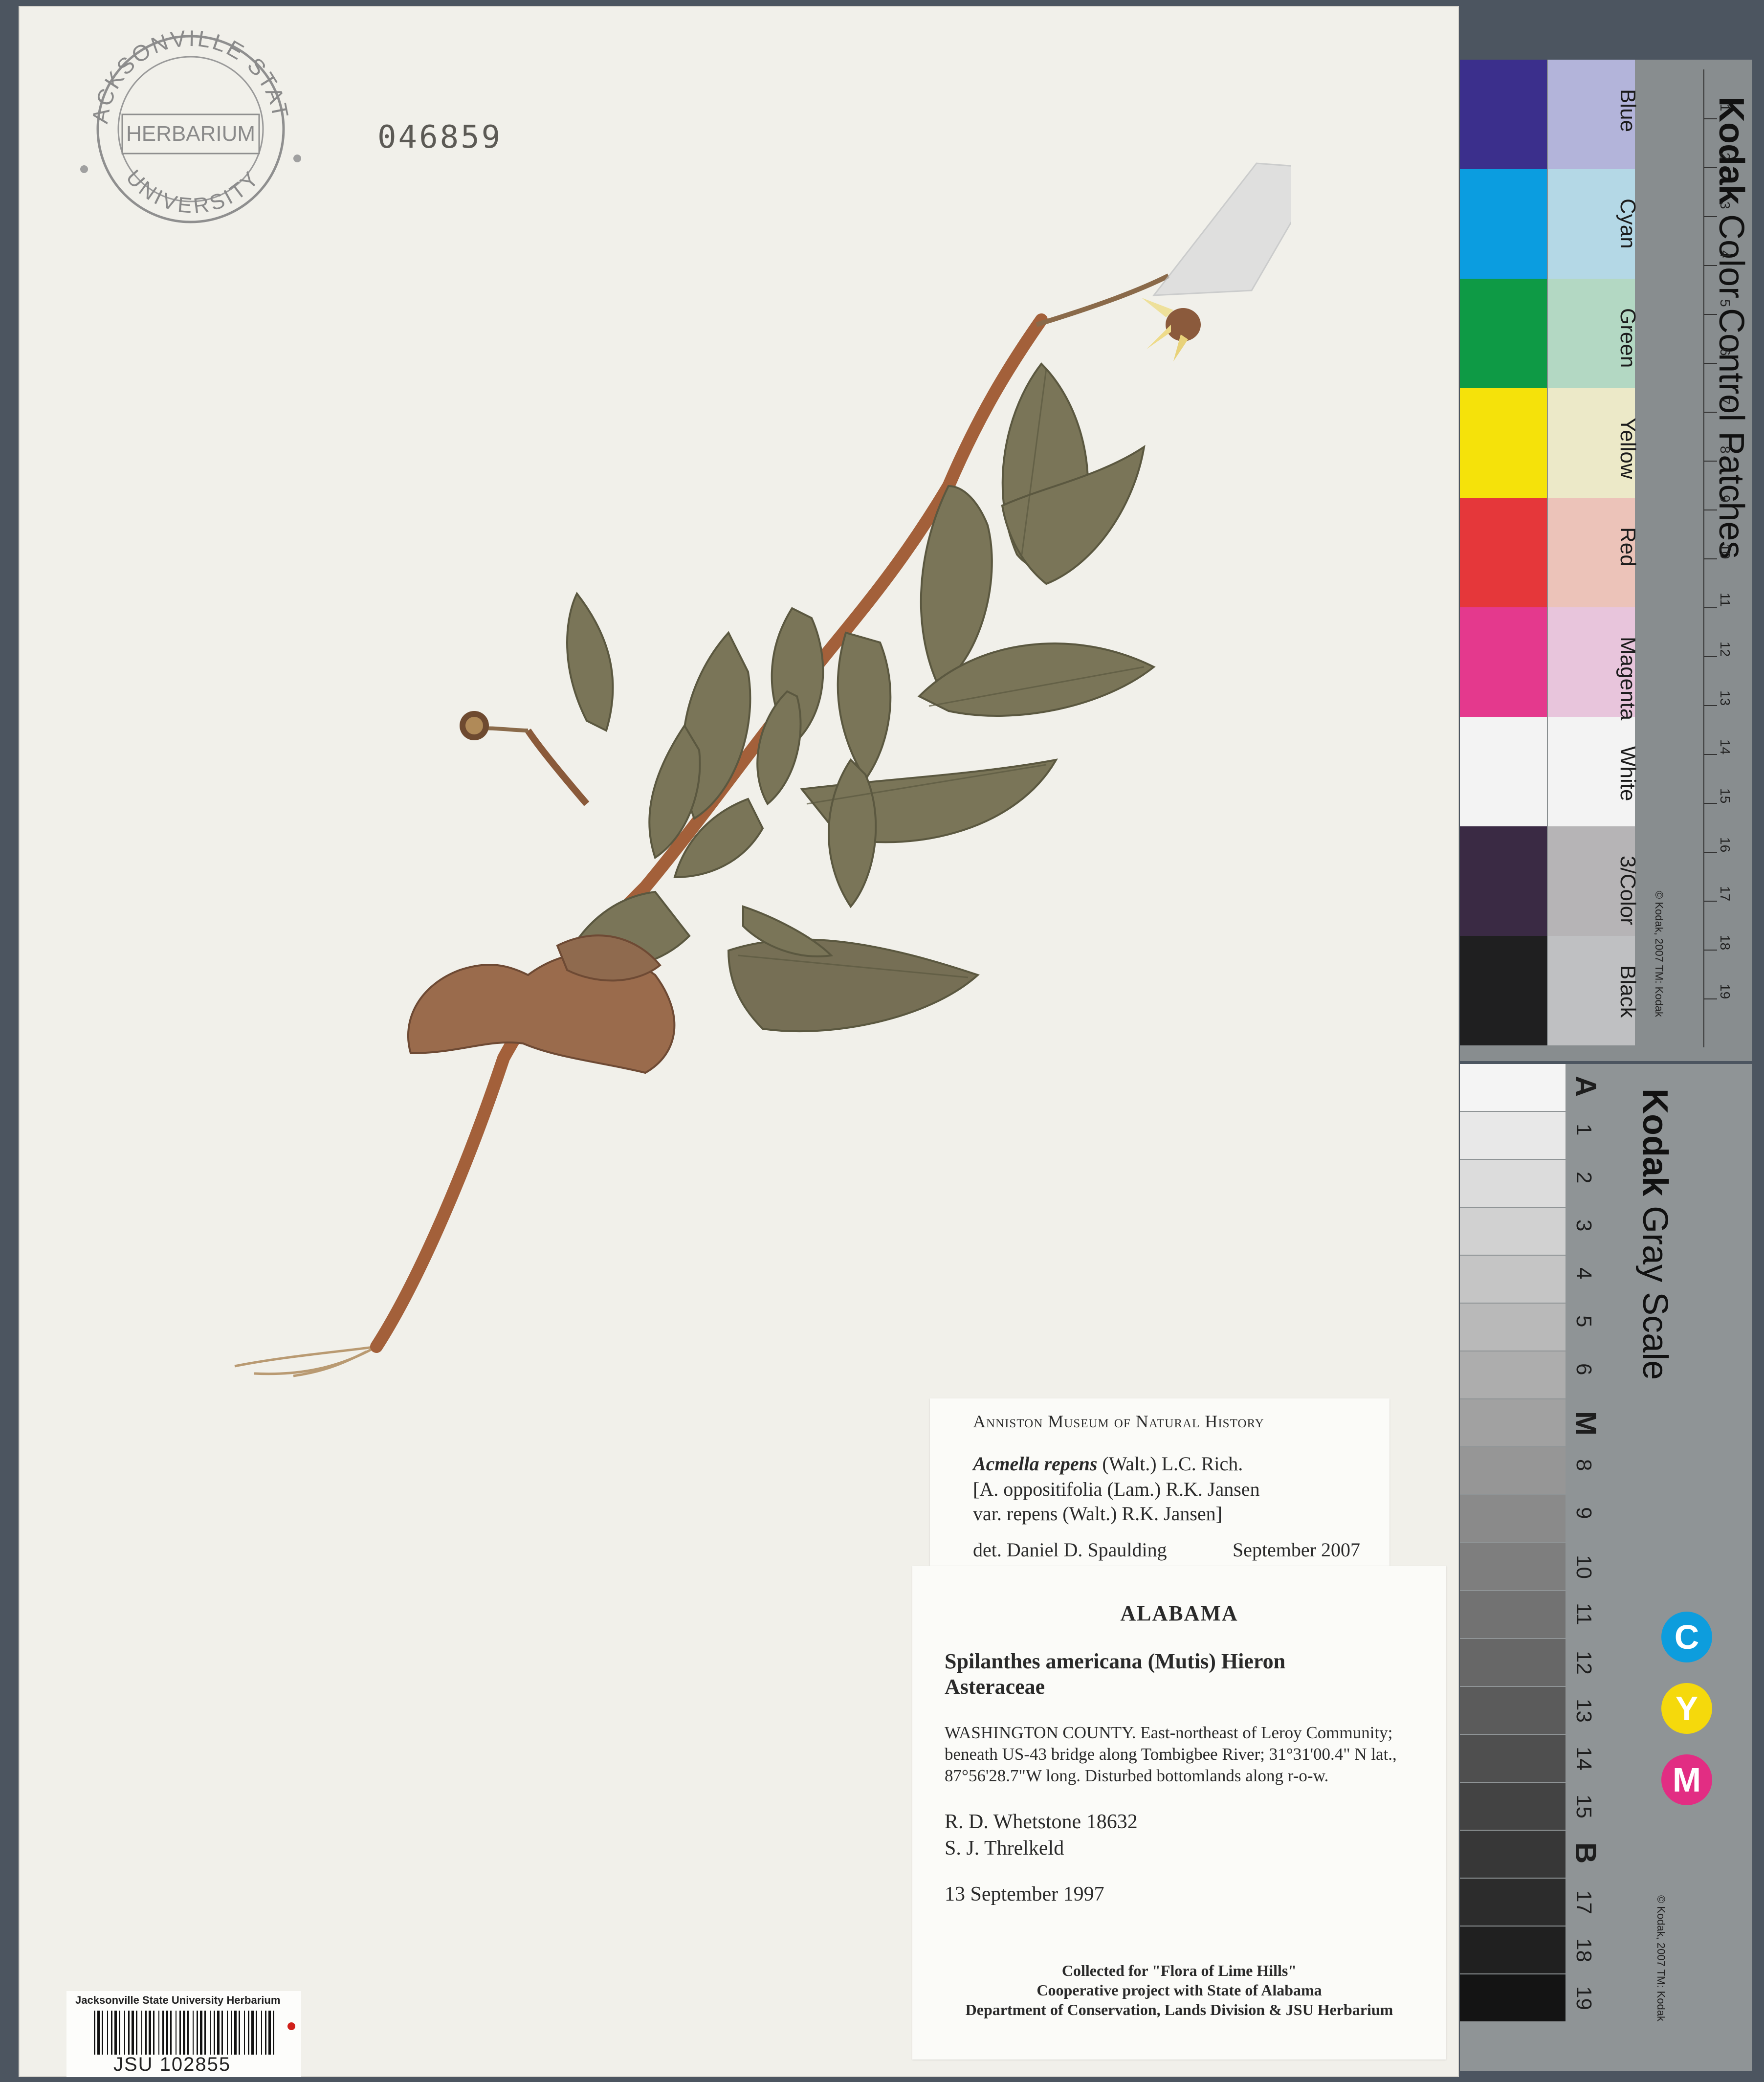  What do you see at coordinates (1041, 1822) in the screenshot?
I see `collector-1: R. D. Whetstone 18632` at bounding box center [1041, 1822].